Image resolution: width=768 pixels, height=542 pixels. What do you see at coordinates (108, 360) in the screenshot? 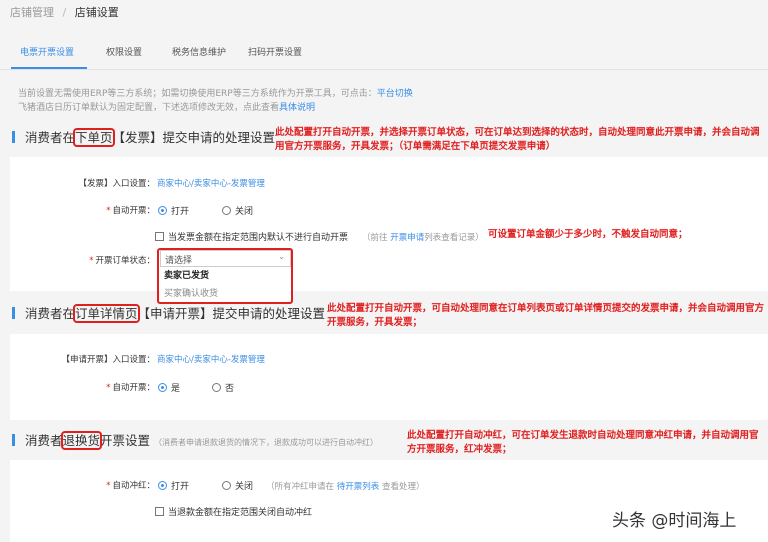
I see `entry-label: 【申请开票】入口设置：` at bounding box center [108, 360].